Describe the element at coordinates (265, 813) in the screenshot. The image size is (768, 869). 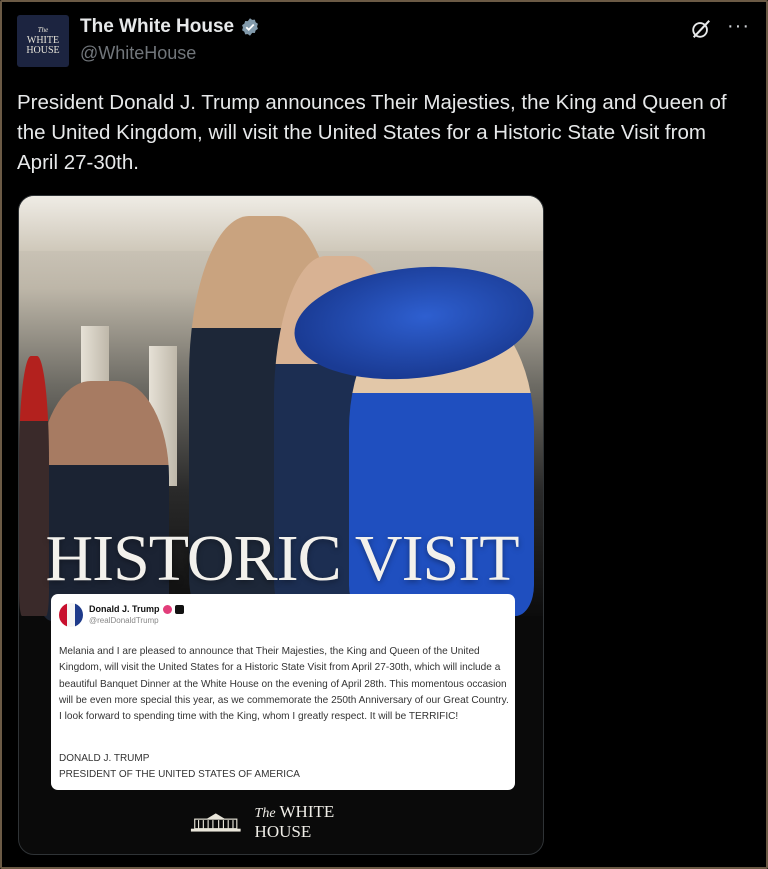
I see `footer-the: The` at that location.